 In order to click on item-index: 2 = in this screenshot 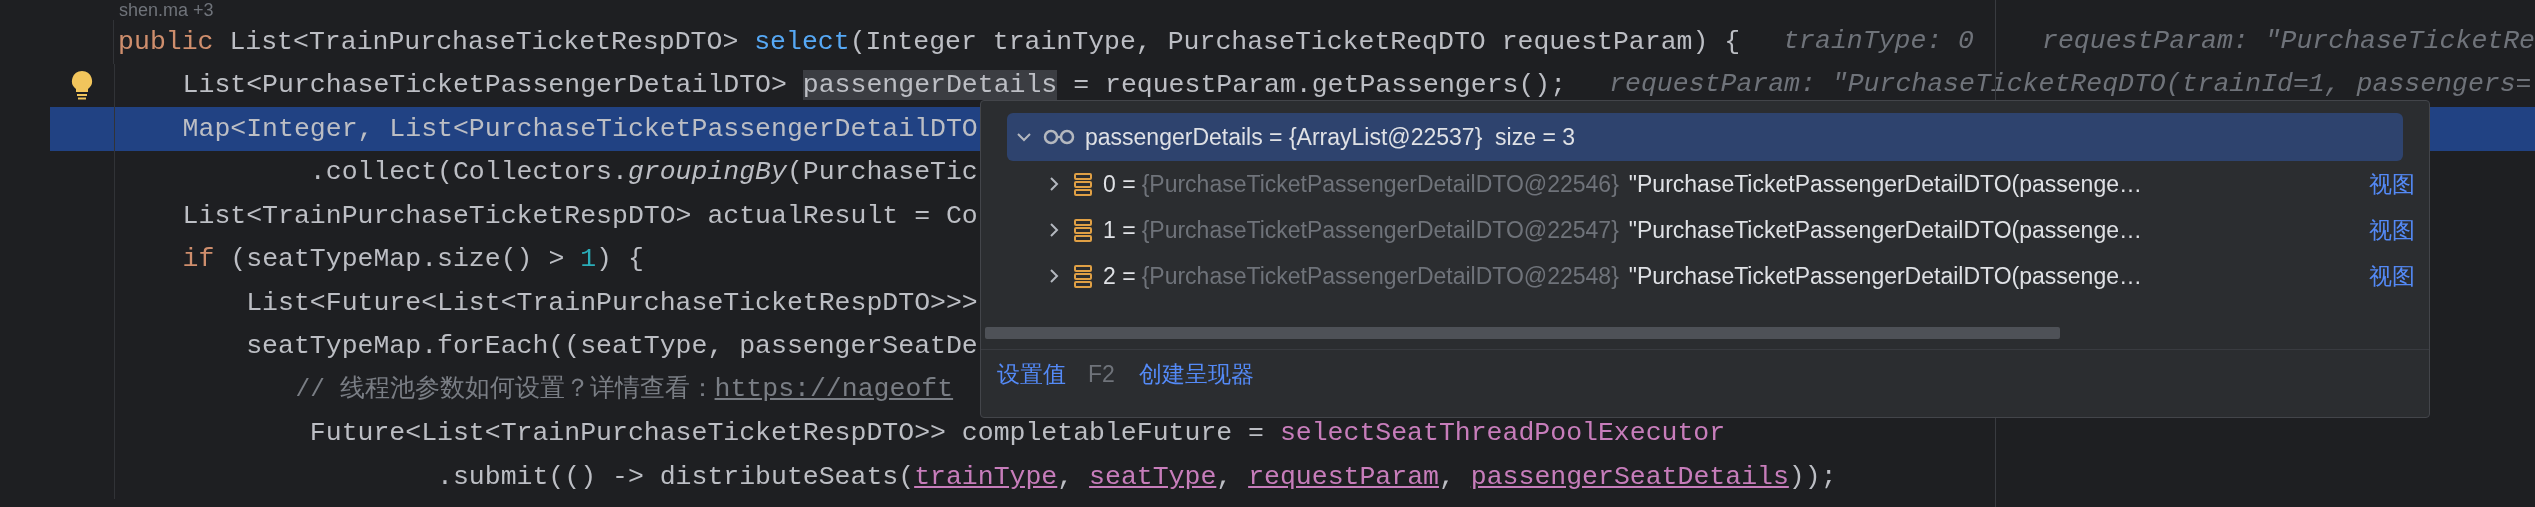, I will do `click(1119, 276)`.